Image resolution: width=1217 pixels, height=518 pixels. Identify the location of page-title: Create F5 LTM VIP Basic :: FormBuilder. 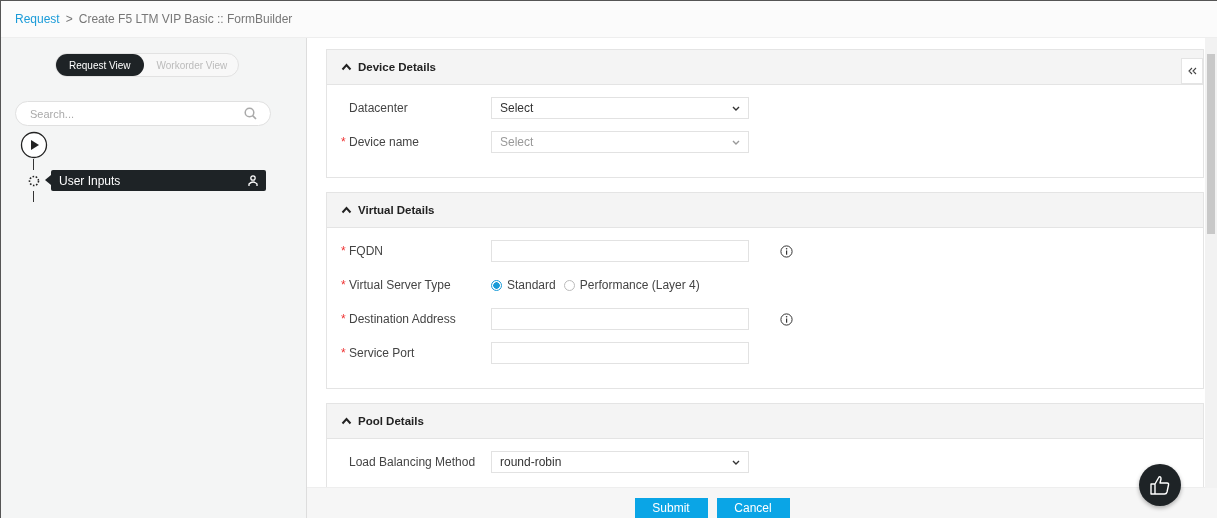
(185, 19).